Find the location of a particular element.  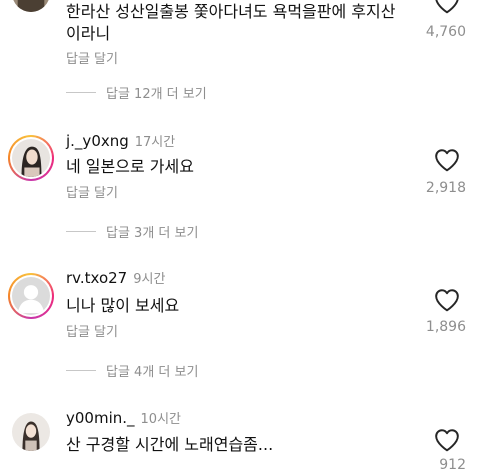

view-replies-label: 답글 4개 더 보기 is located at coordinates (152, 372).